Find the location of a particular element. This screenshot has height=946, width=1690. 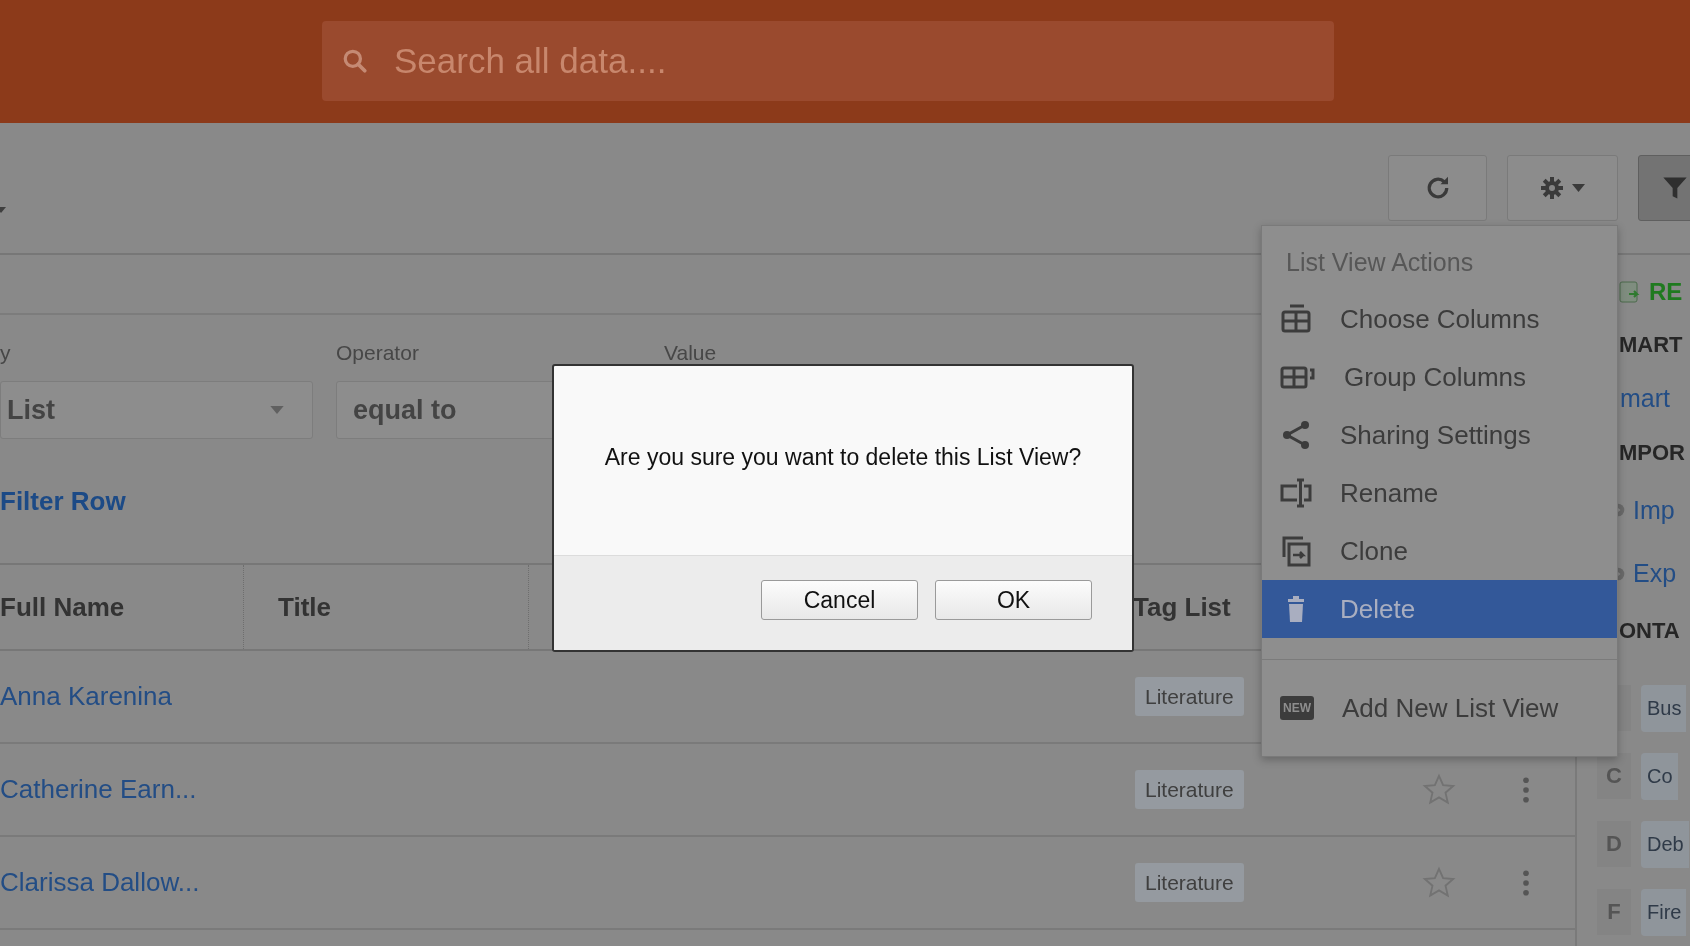

column-header: Title is located at coordinates (386, 607).